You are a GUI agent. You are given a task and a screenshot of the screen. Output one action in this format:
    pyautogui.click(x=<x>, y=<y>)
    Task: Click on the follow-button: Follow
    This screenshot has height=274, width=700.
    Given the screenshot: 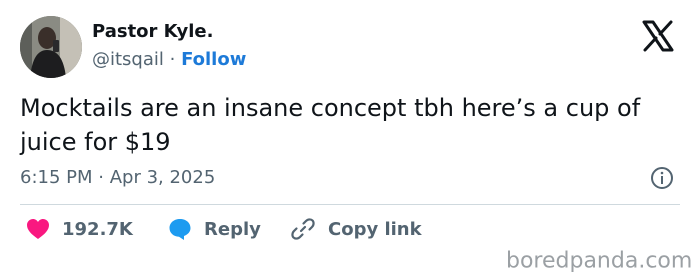 What is the action you would take?
    pyautogui.click(x=213, y=59)
    